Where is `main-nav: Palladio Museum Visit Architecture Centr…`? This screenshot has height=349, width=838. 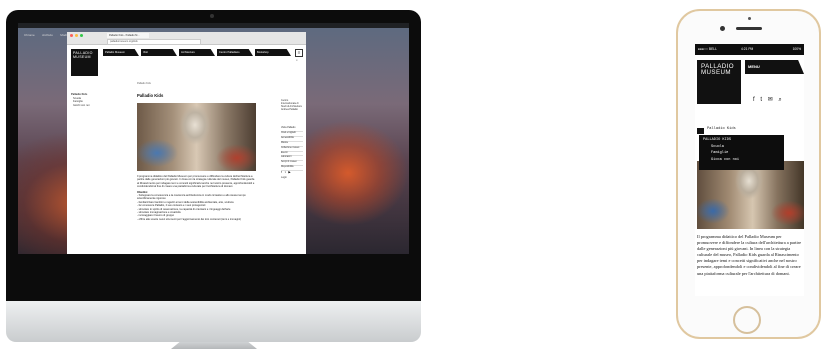 main-nav: Palladio Museum Visit Architecture Centr… is located at coordinates (197, 52).